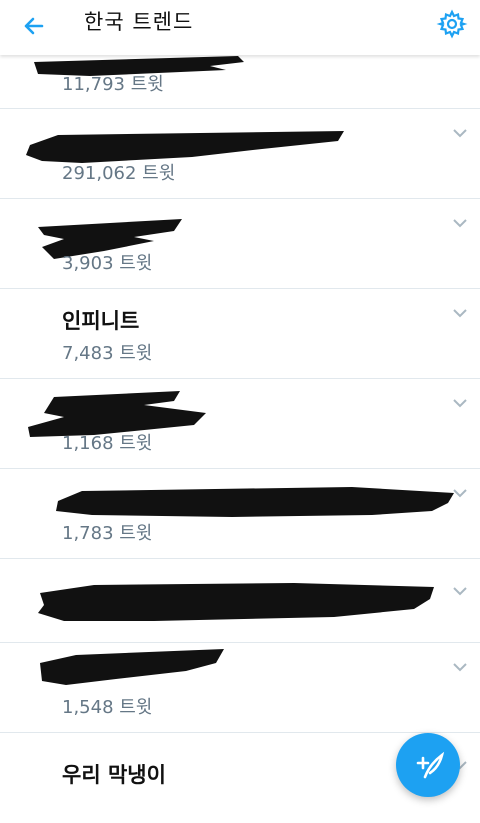 This screenshot has height=823, width=480. What do you see at coordinates (107, 443) in the screenshot?
I see `trend-tweet-count: 1,168 트윗` at bounding box center [107, 443].